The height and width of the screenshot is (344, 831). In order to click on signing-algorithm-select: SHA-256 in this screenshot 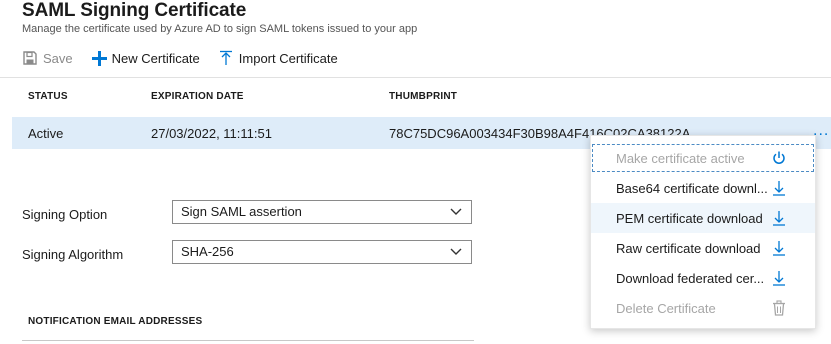, I will do `click(322, 252)`.